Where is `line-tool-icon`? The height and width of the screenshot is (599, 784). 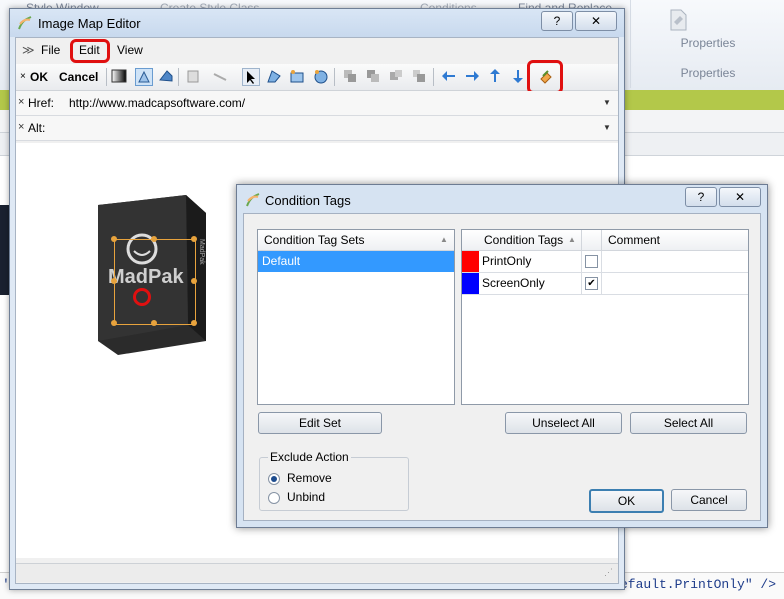
line-tool-icon is located at coordinates (220, 76).